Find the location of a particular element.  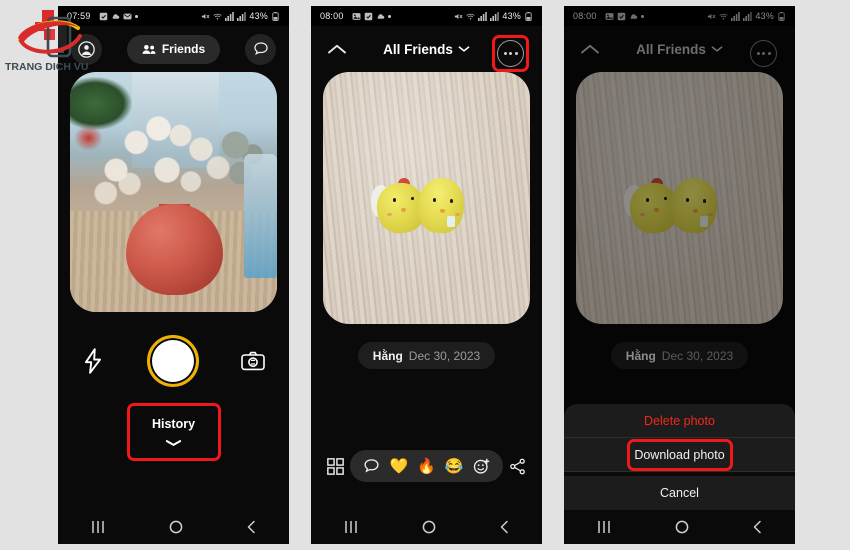

download-photo-label: Download photo is located at coordinates (679, 454).